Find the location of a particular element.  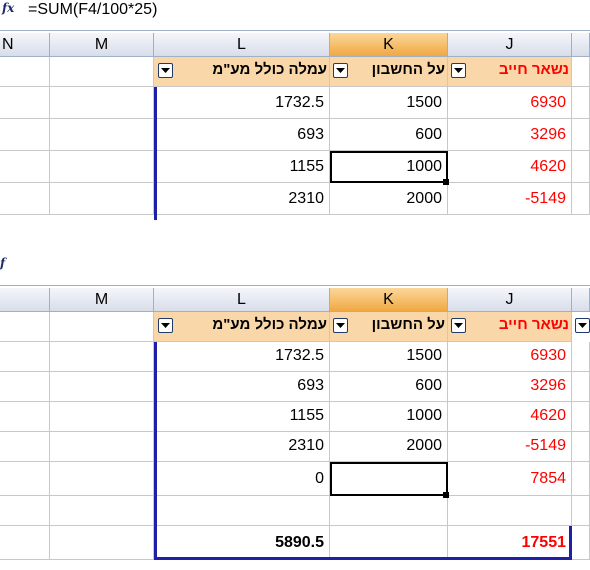

cell-l is located at coordinates (242, 511).